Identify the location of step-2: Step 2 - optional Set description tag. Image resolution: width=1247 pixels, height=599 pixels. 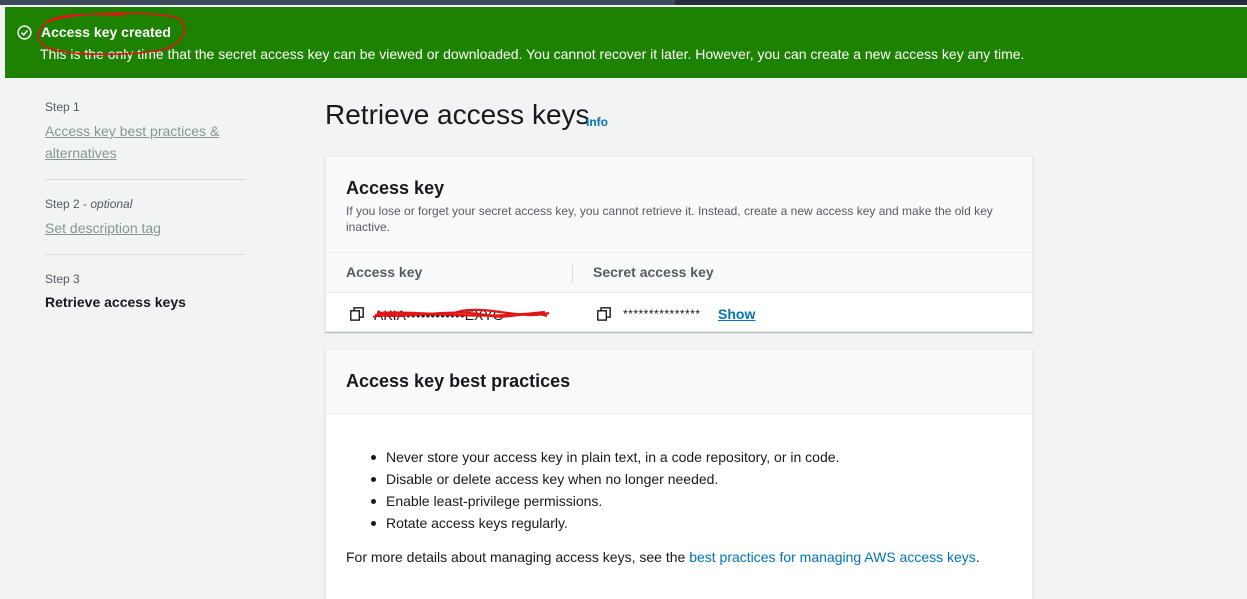
(103, 218).